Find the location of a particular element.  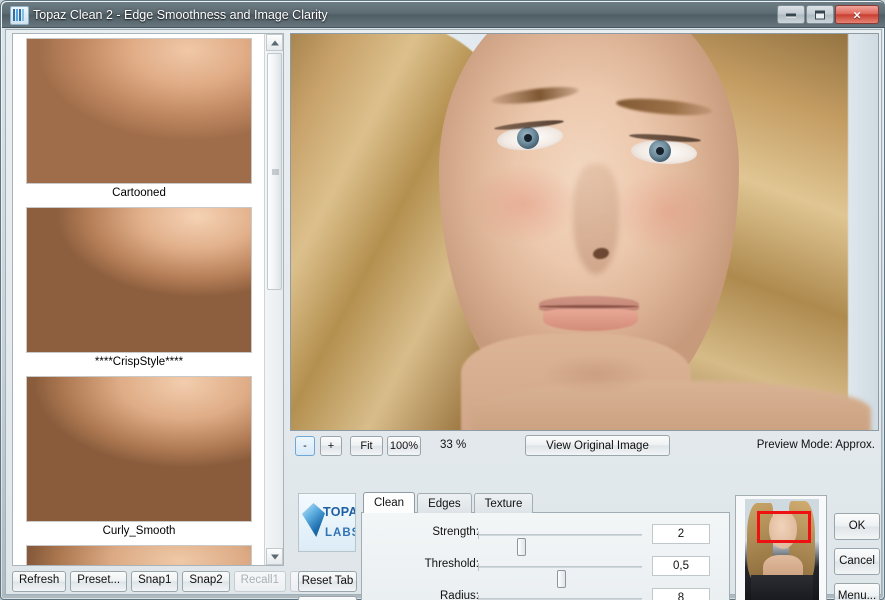

preset-label: Curly_Smooth is located at coordinates (139, 531).